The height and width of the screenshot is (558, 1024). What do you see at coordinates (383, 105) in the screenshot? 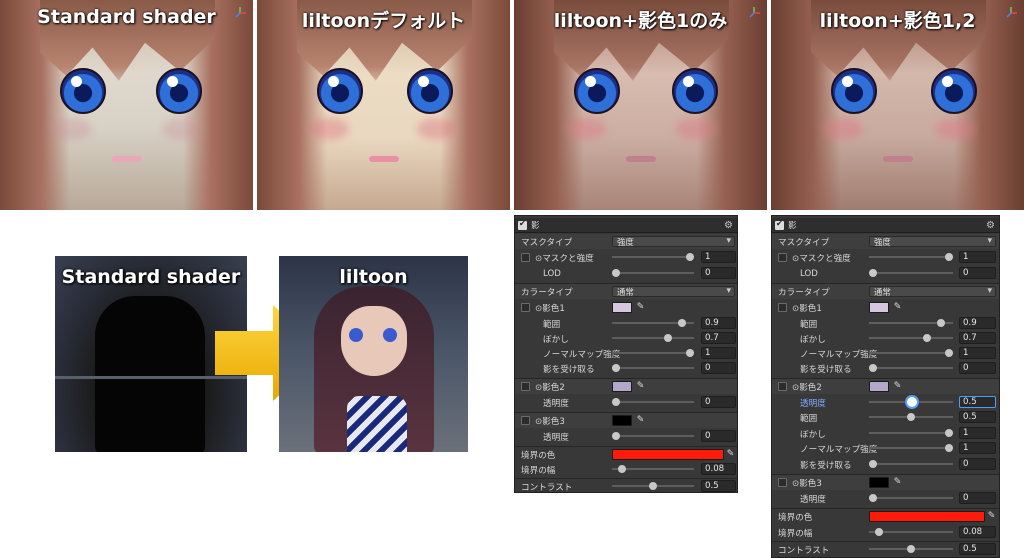
I see `render-liltoon-default: liltoonデフォルト` at bounding box center [383, 105].